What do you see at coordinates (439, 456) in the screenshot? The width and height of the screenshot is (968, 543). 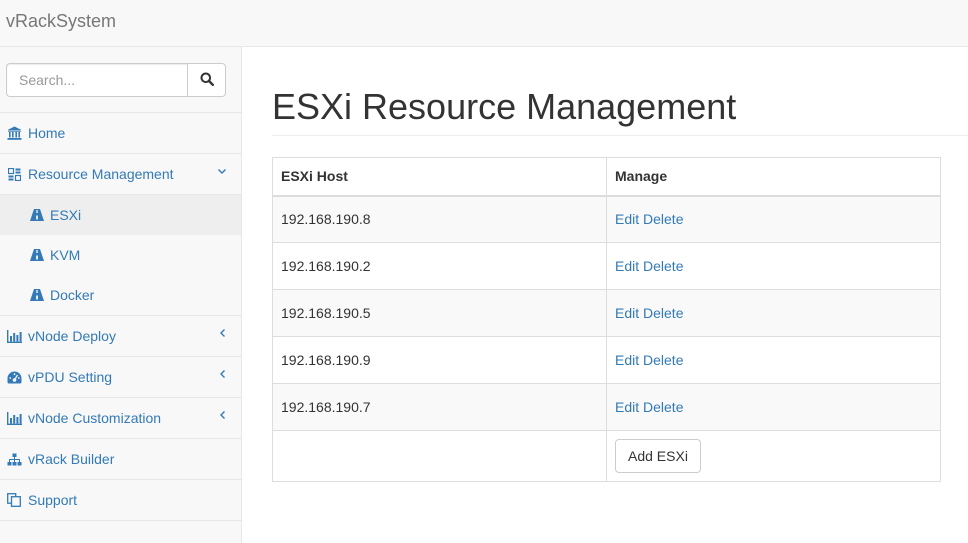 I see `empty-cell` at bounding box center [439, 456].